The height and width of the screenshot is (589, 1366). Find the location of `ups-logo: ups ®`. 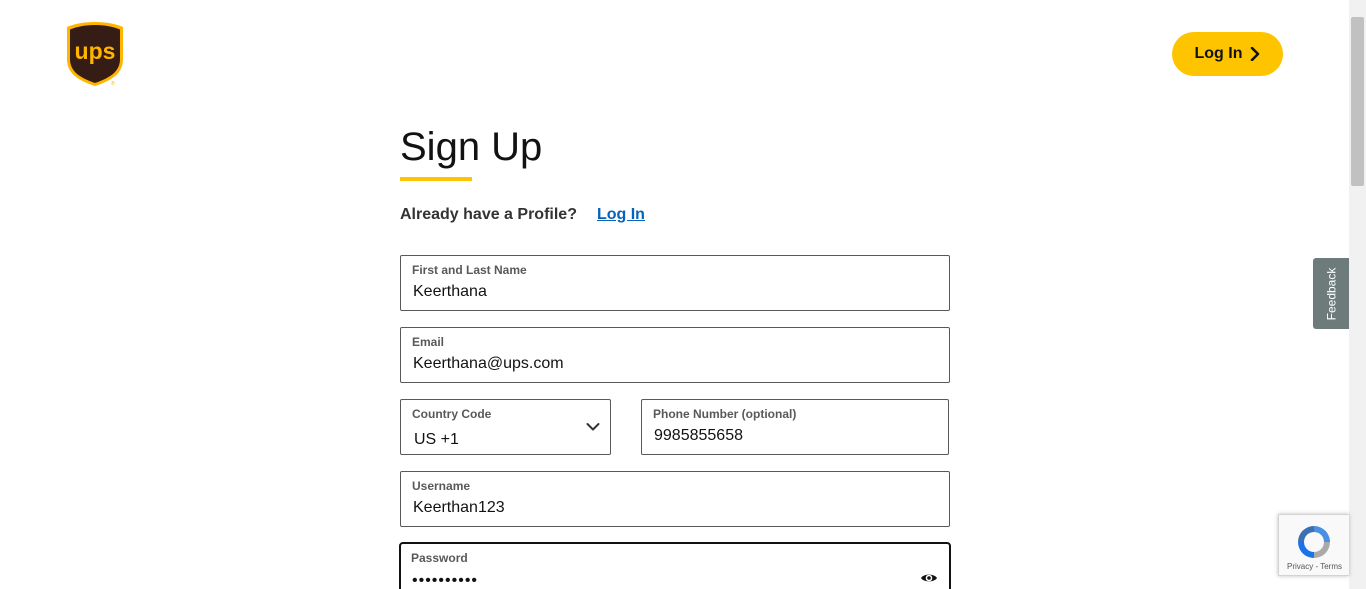

ups-logo: ups ® is located at coordinates (95, 54).